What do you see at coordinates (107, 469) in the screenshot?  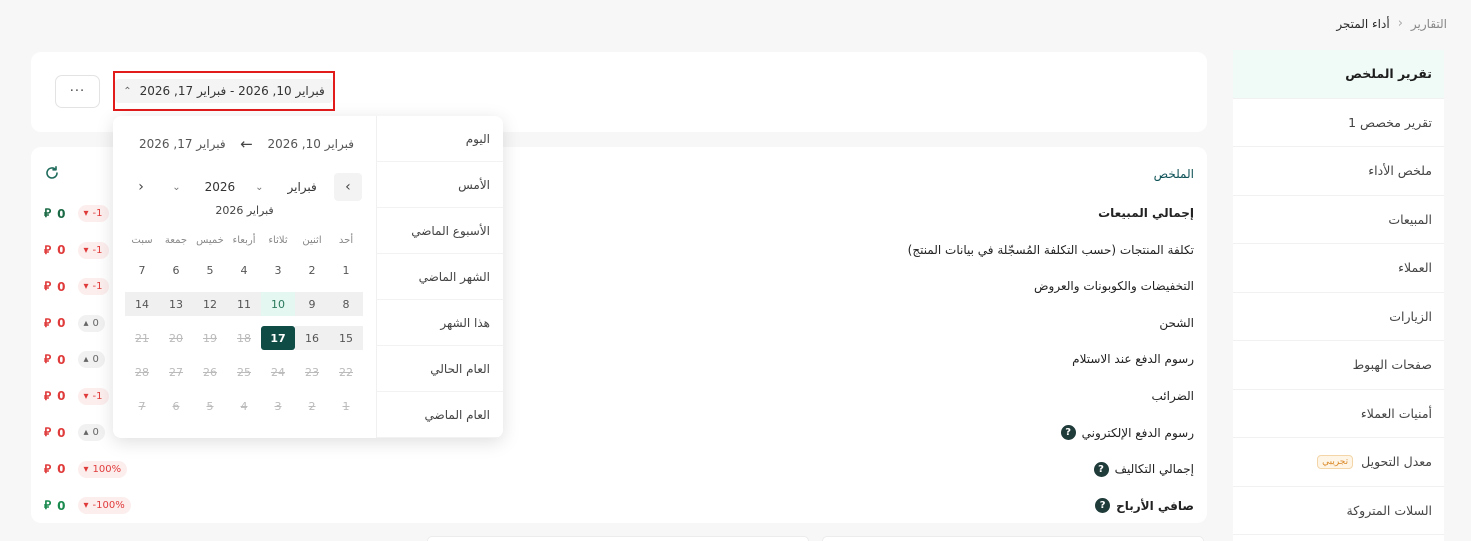 I see `change-value: 100%` at bounding box center [107, 469].